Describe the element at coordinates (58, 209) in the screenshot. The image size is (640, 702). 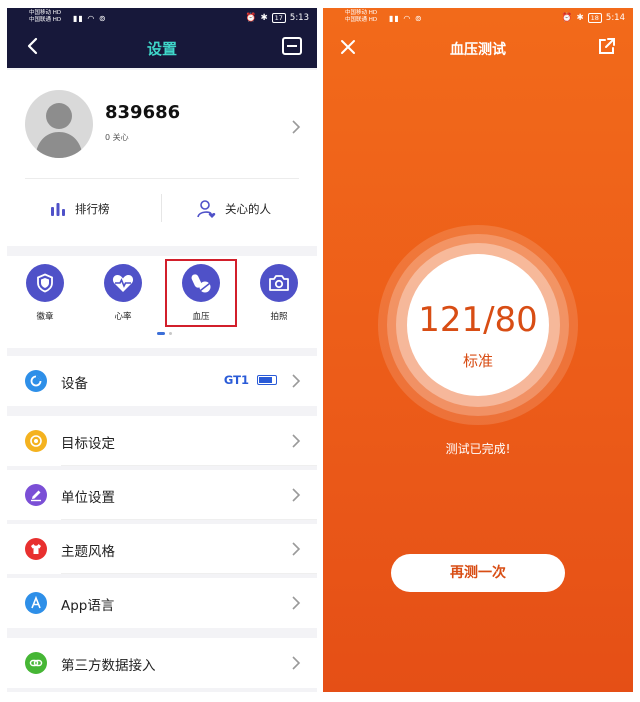
I see `bar-chart-icon` at that location.